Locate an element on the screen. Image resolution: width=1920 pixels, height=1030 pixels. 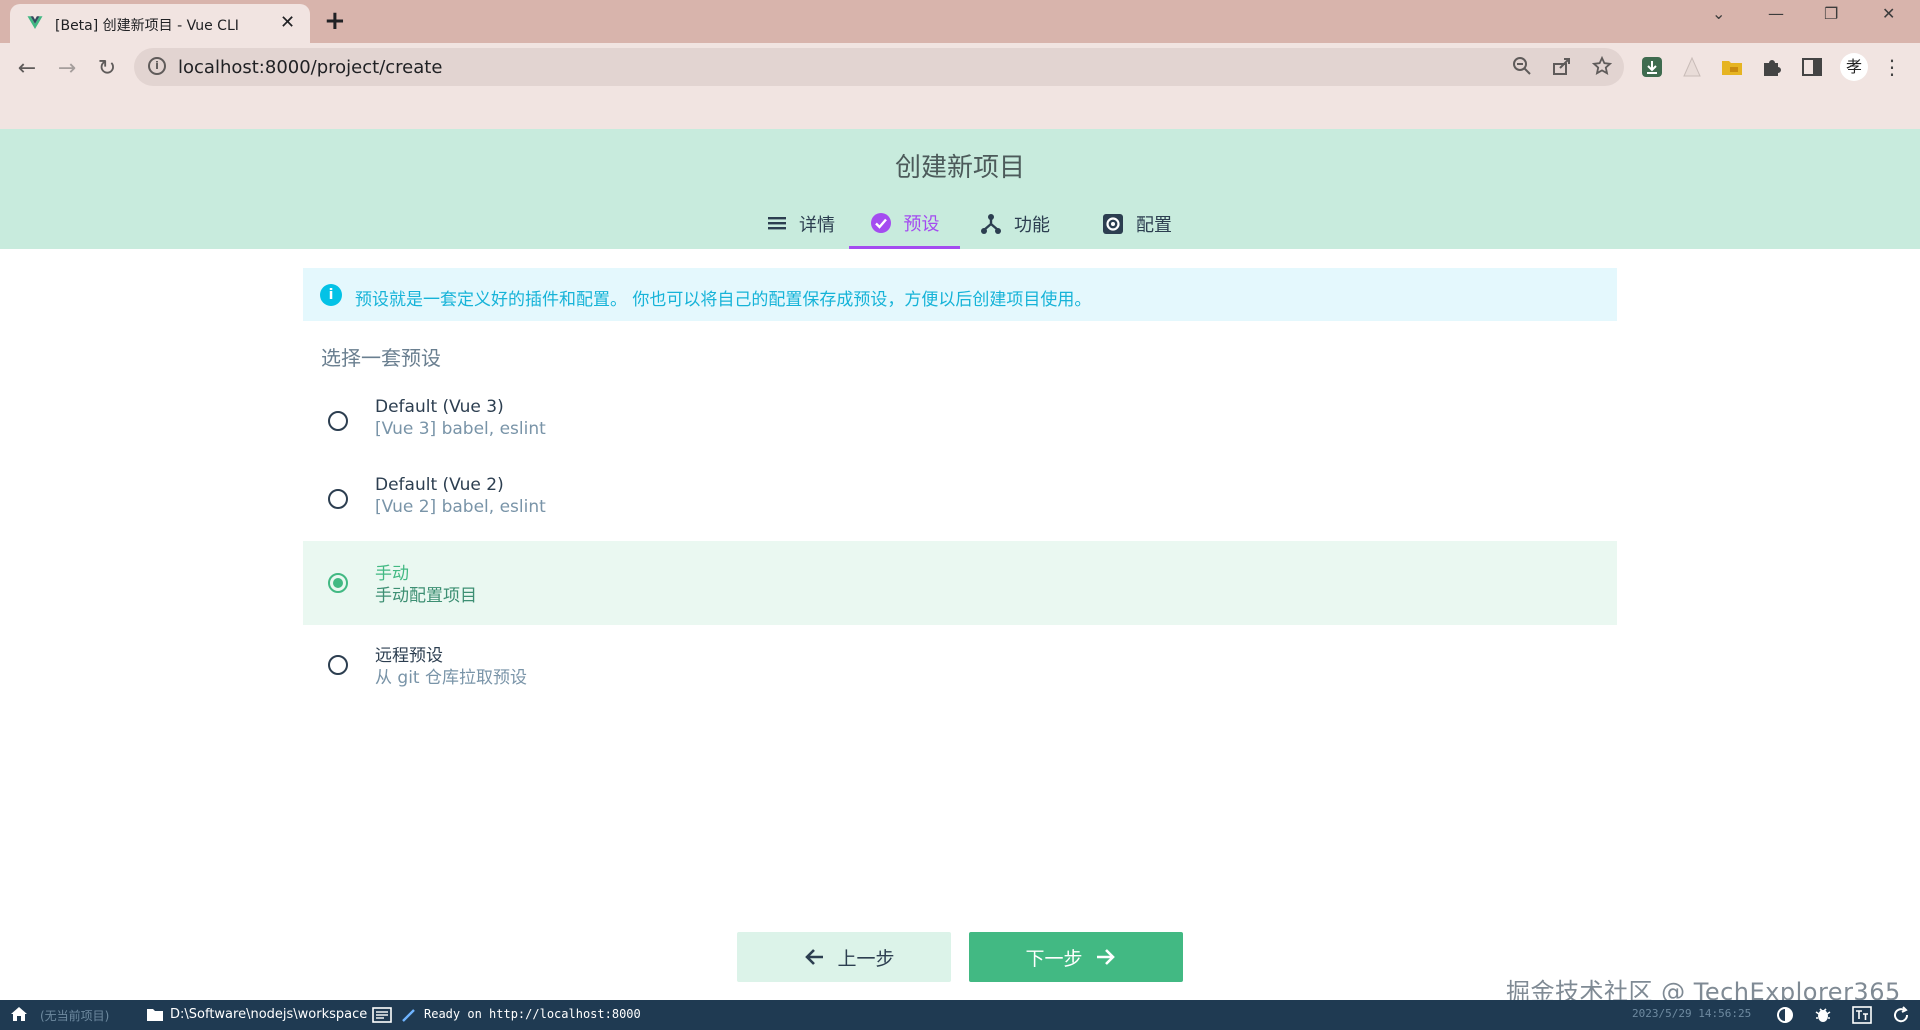
address-bar: i localhost:8000/project/create is located at coordinates (879, 67).